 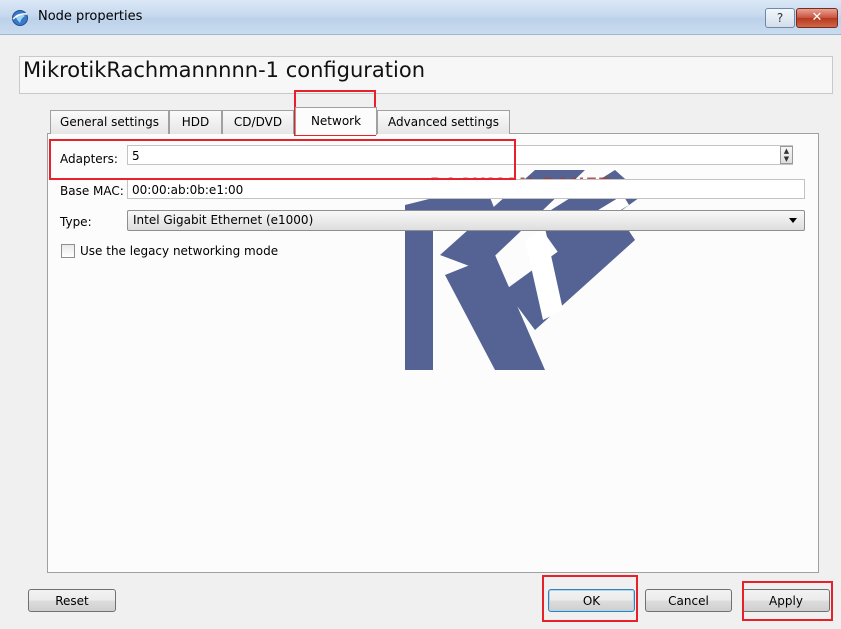 I want to click on adapters-spin-buttons: ▲ ▼, so click(x=786, y=155).